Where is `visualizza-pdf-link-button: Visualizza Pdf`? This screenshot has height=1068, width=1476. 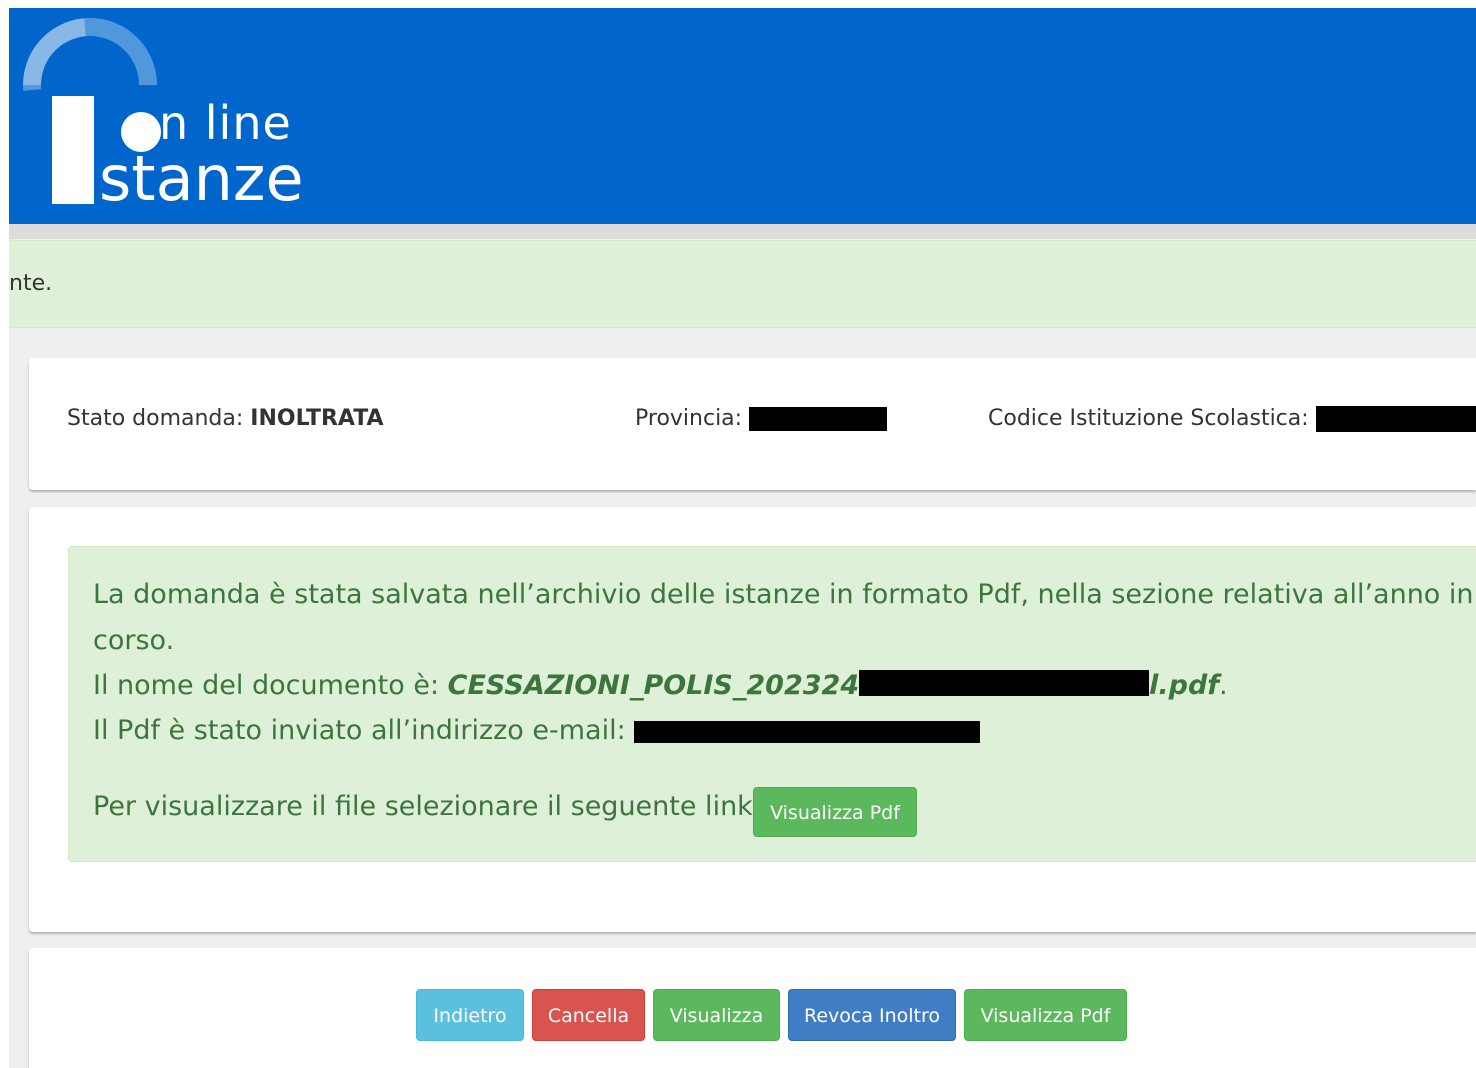
visualizza-pdf-link-button: Visualizza Pdf is located at coordinates (835, 812).